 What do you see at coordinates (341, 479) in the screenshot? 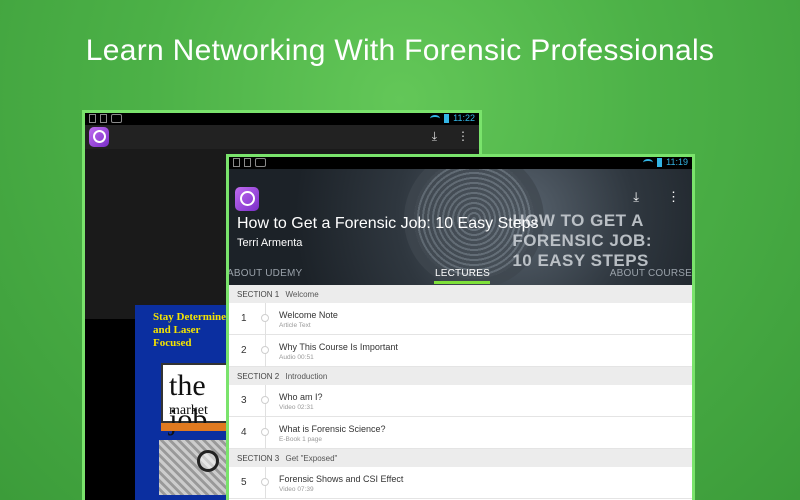
I see `lecture-title: Forensic Shows and CSI Effect` at bounding box center [341, 479].